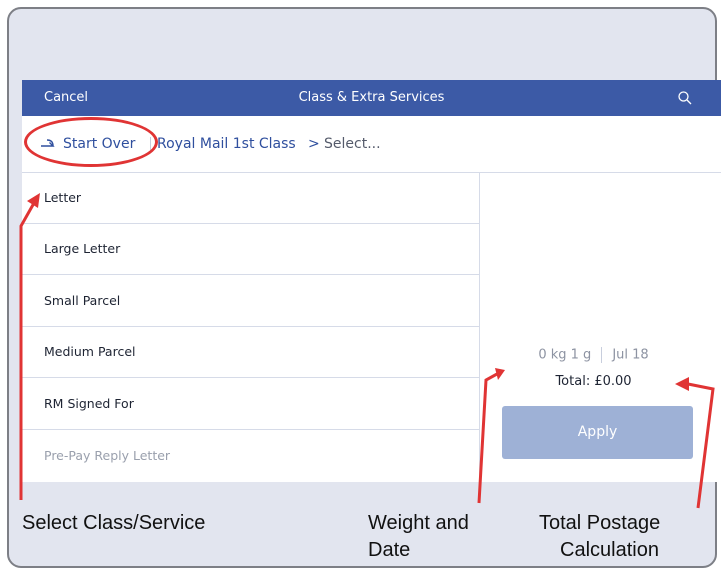 This screenshot has height=575, width=724. I want to click on caption-total-line1: Total Postage, so click(600, 523).